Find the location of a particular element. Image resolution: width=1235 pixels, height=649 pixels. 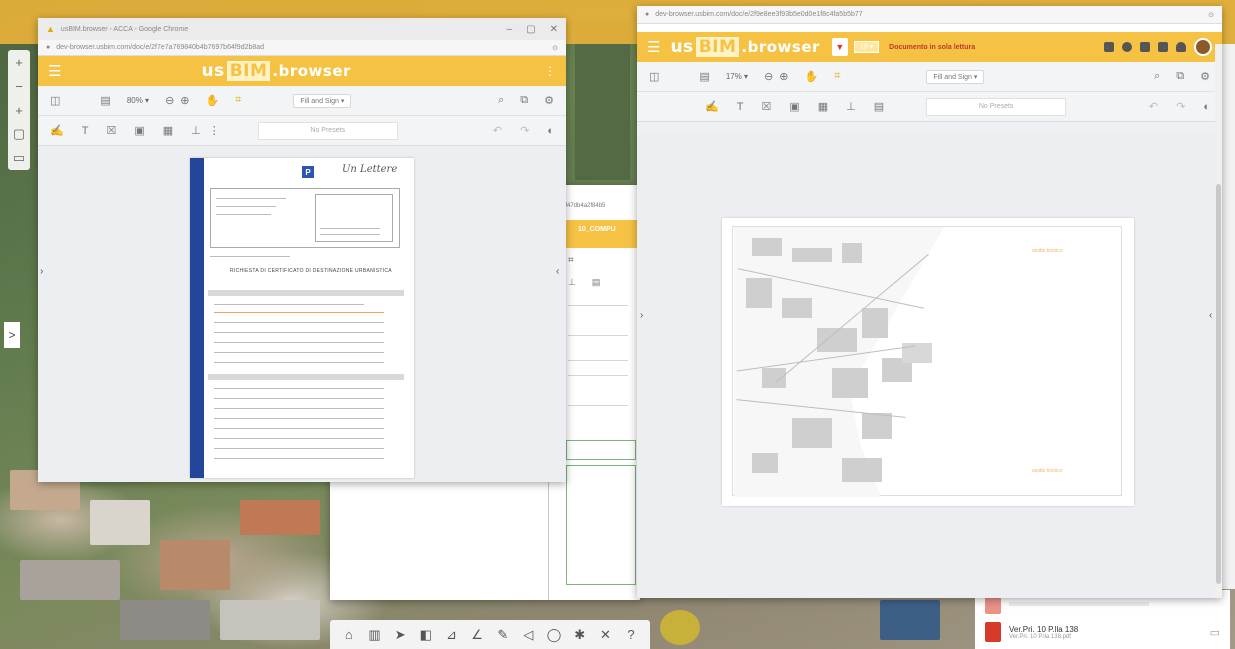

pdf-toolbar-annotations: ✍ T ☒ ▣ ▦ ⊥ ⋮ No Presets ↶ ↷ ◐ is located at coordinates (302, 131).